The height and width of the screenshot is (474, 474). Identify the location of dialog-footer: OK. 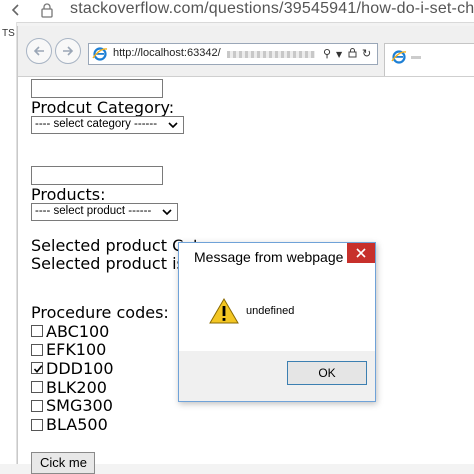
(277, 376).